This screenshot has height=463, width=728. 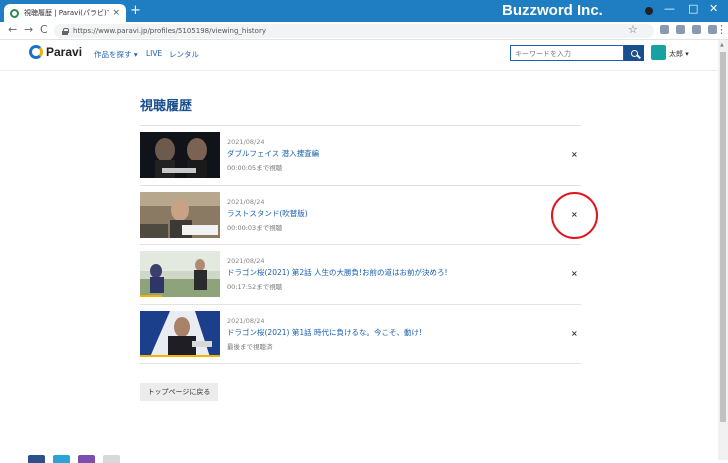 I want to click on new-tab-button: +, so click(x=135, y=11).